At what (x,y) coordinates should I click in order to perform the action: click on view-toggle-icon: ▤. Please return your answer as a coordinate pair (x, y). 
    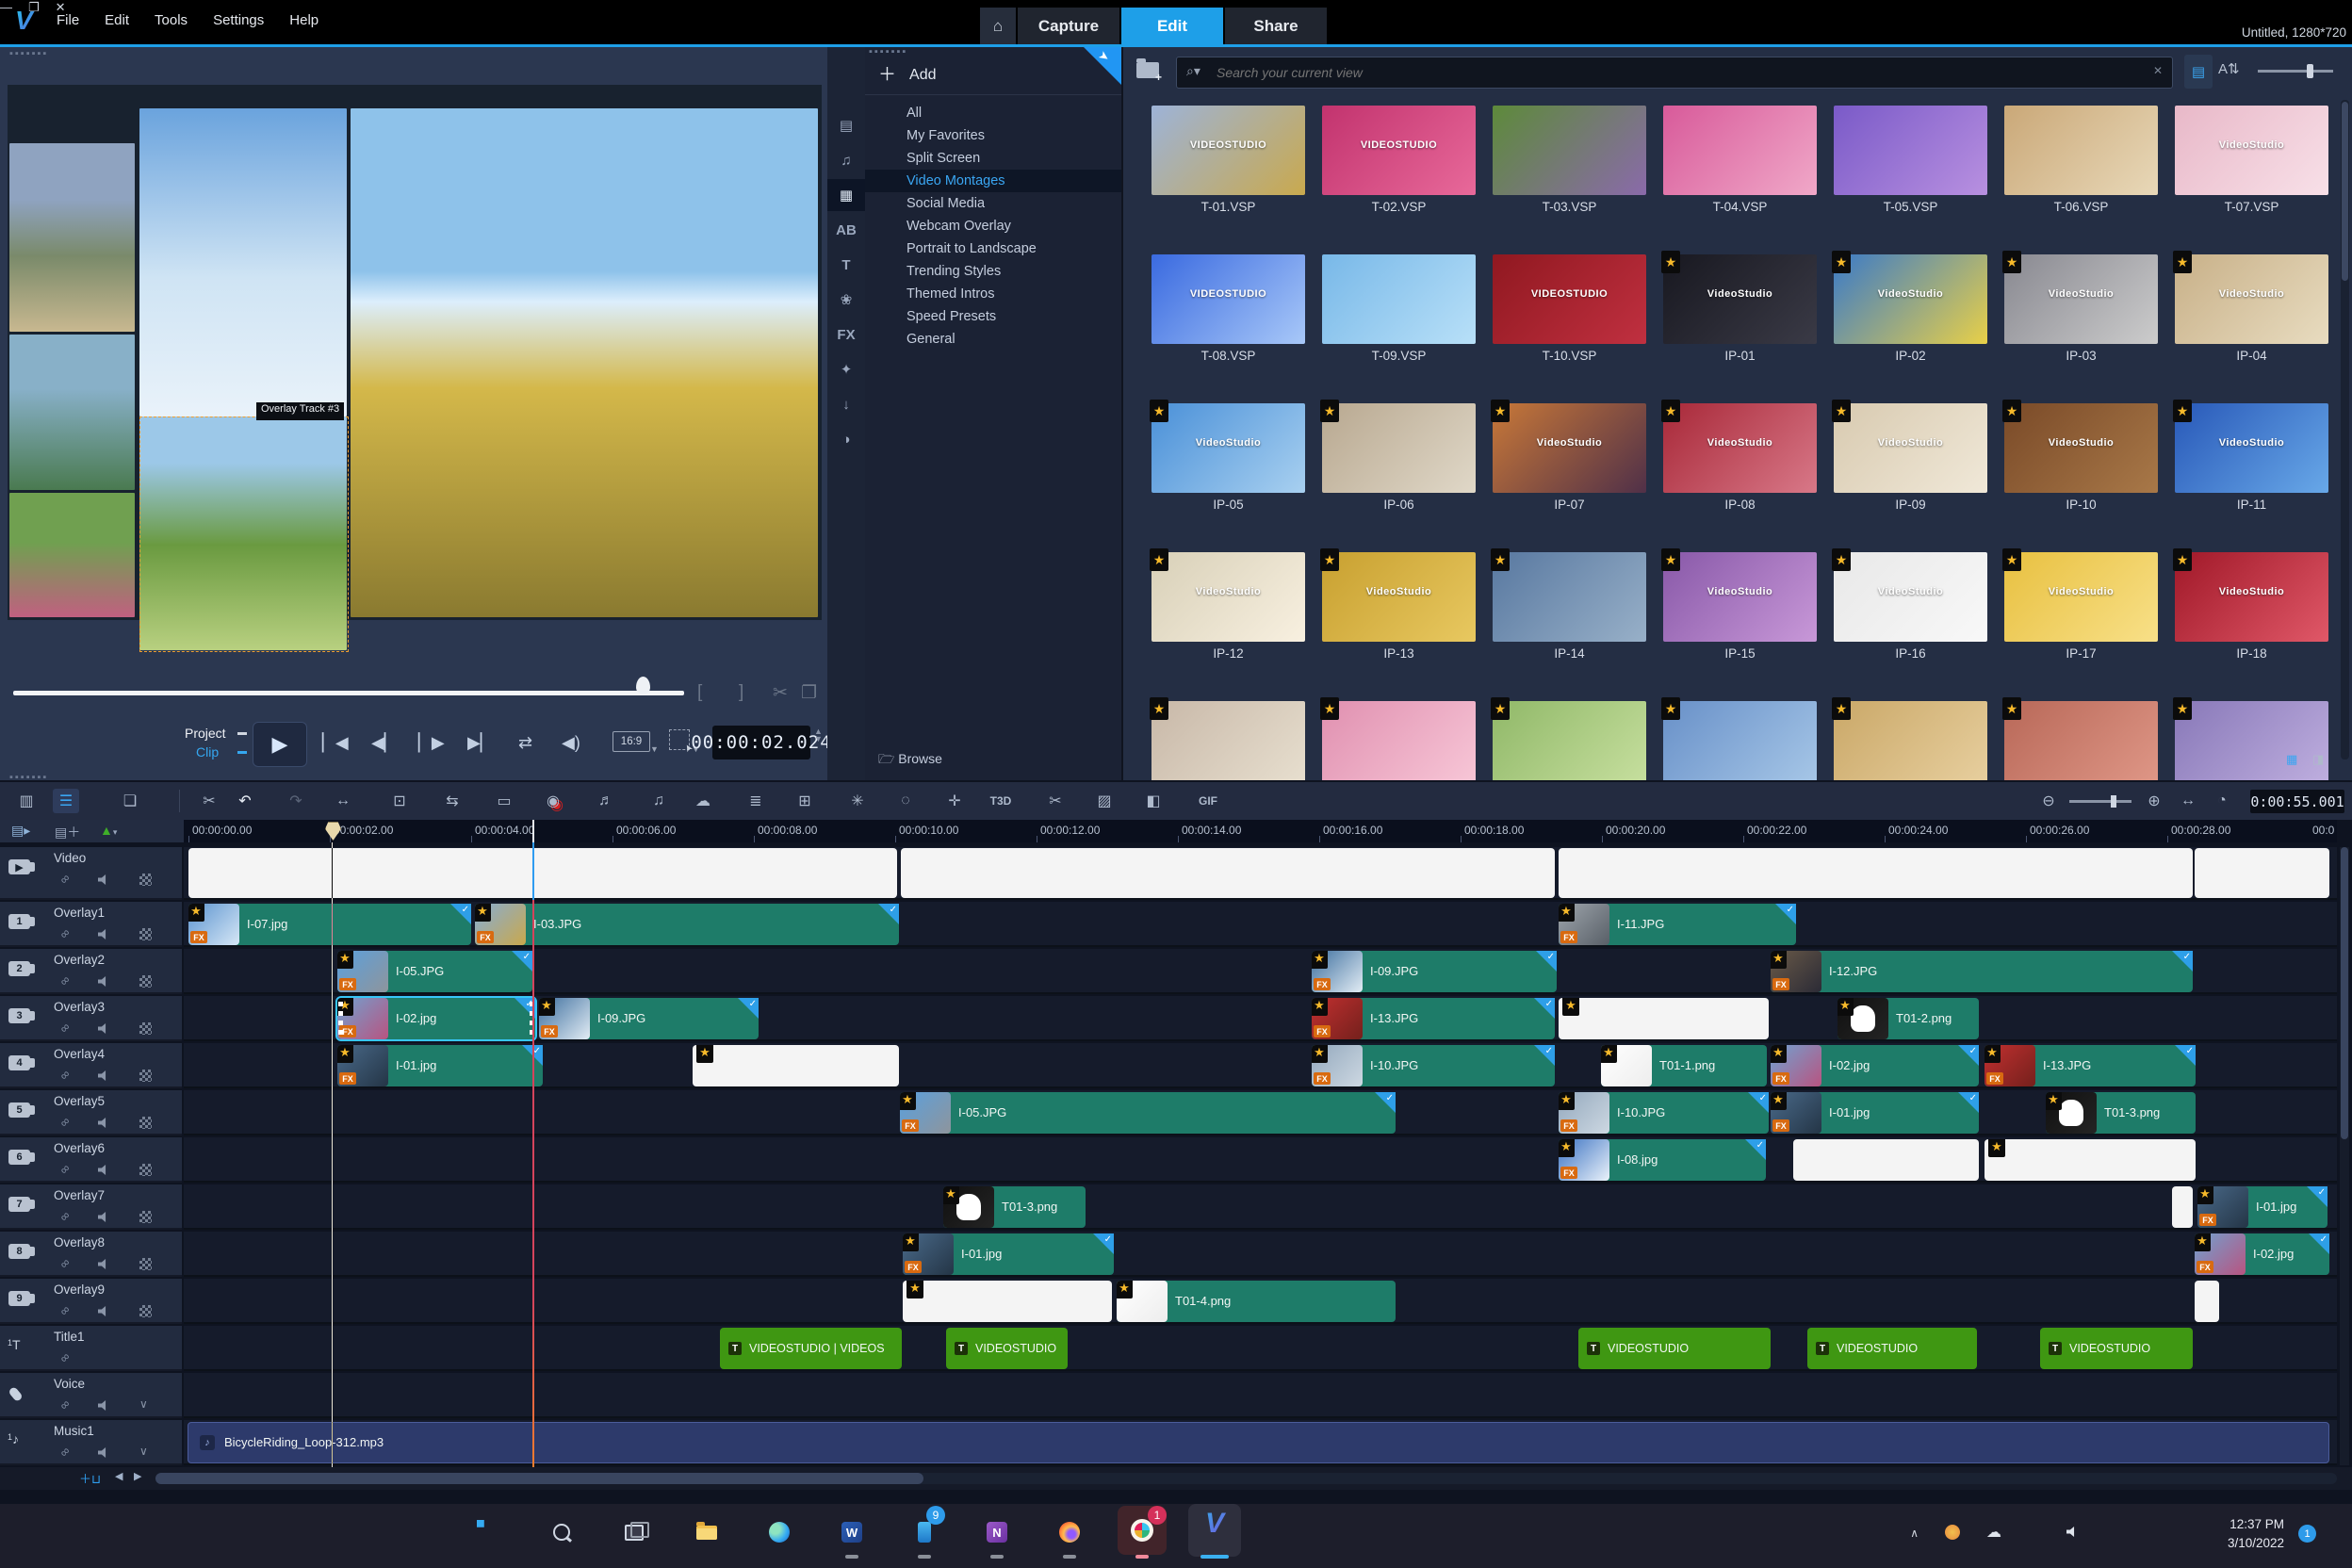
    Looking at the image, I should click on (2198, 72).